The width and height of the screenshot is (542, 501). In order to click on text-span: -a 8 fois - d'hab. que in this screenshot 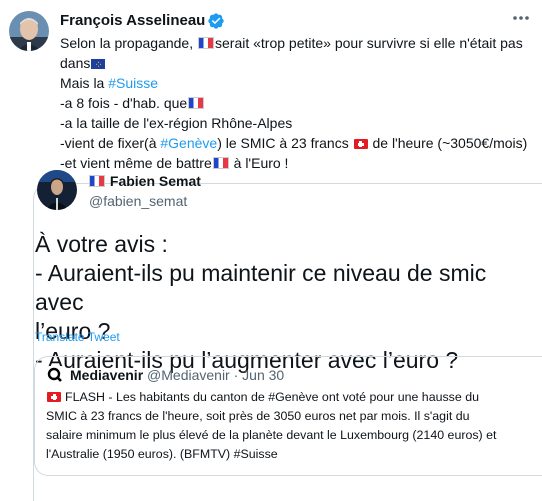, I will do `click(124, 103)`.